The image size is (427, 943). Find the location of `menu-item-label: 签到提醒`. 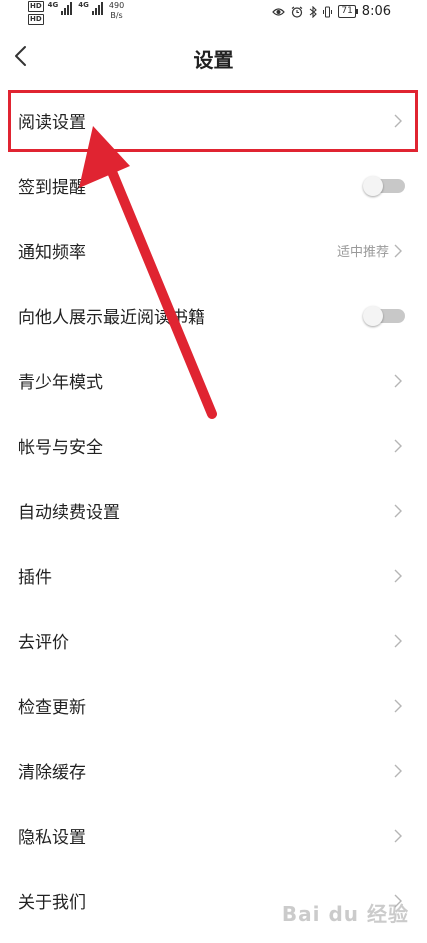

menu-item-label: 签到提醒 is located at coordinates (52, 188).